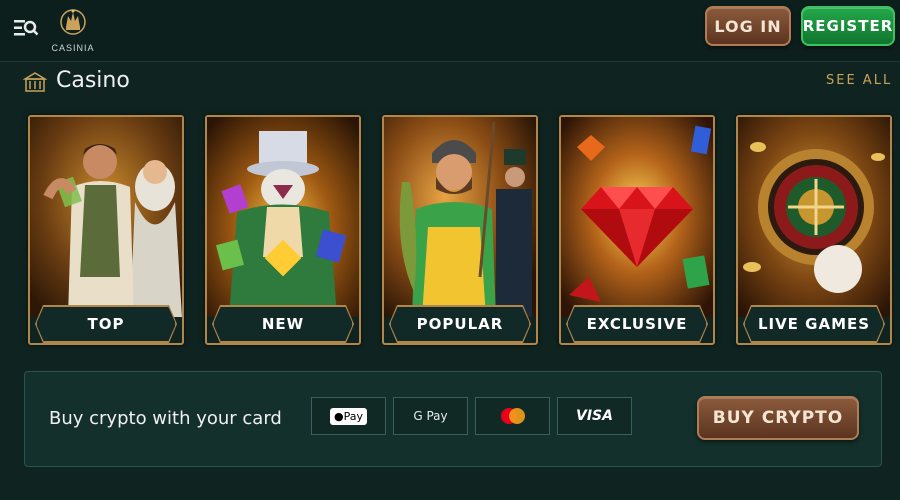 The width and height of the screenshot is (900, 500). What do you see at coordinates (848, 26) in the screenshot?
I see `register-button: REGISTER` at bounding box center [848, 26].